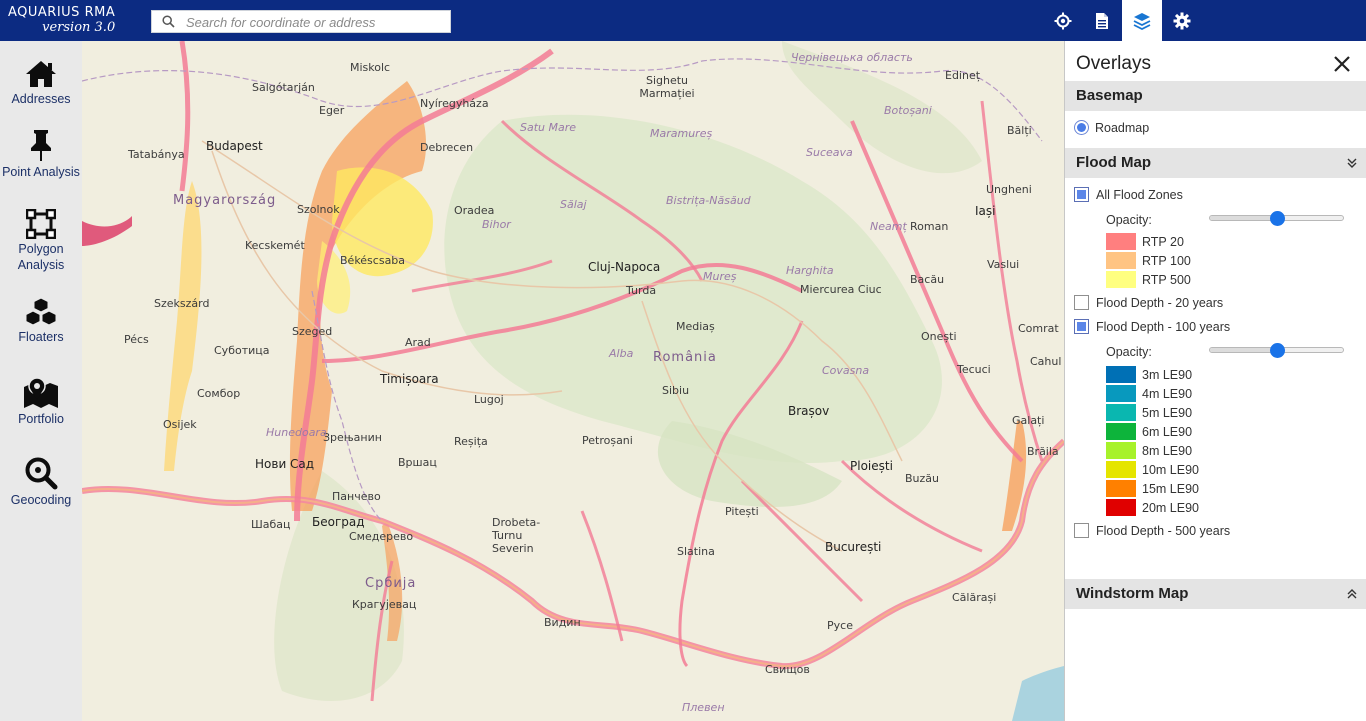 This screenshot has width=1366, height=721. I want to click on map-label: Зрењанин, so click(352, 437).